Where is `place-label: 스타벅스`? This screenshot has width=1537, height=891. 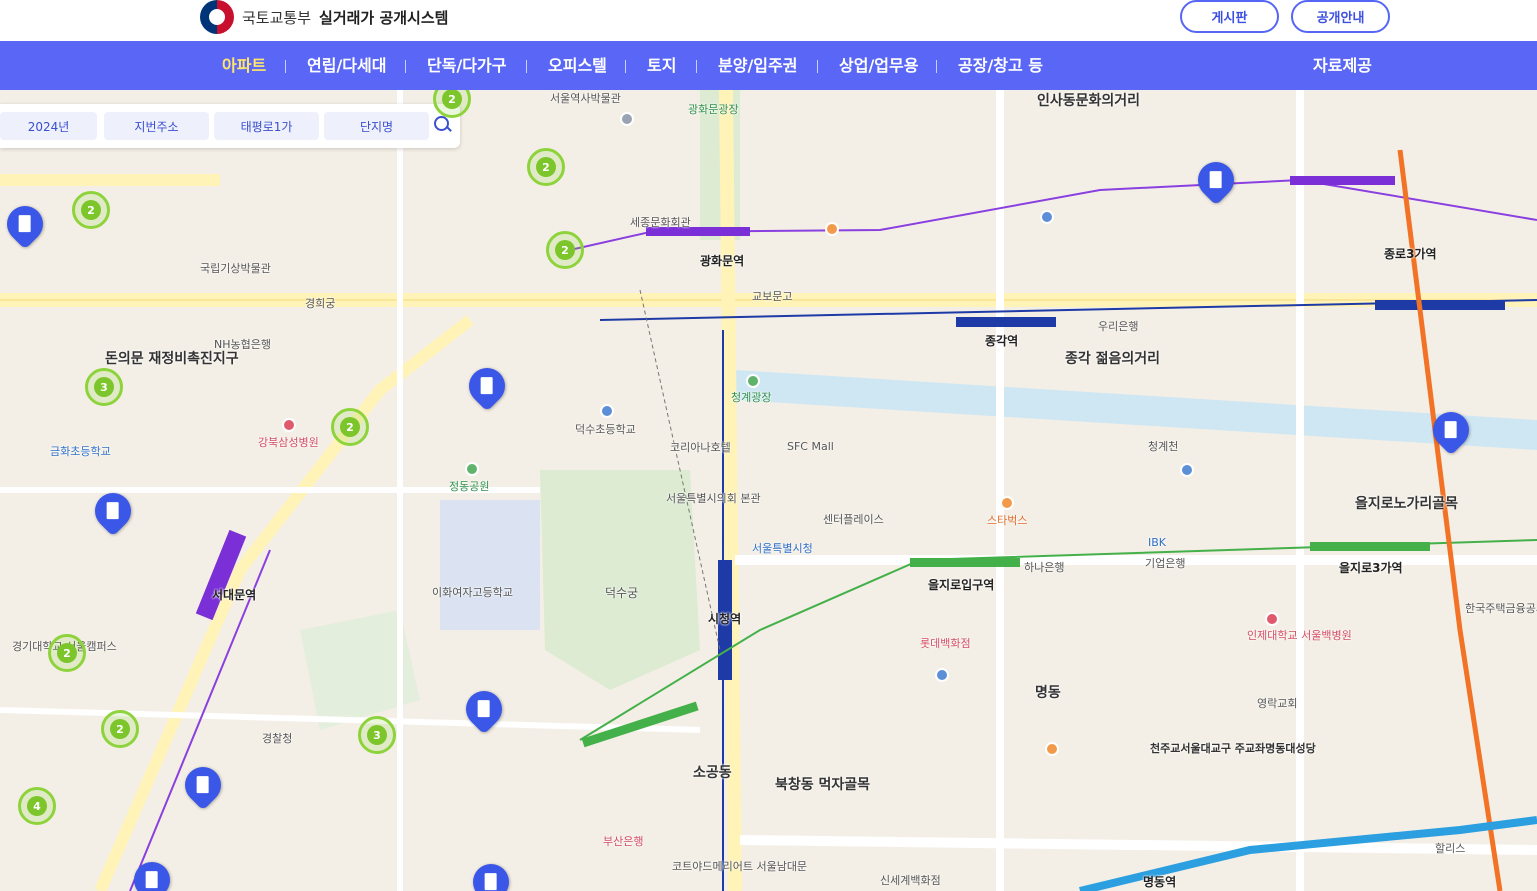 place-label: 스타벅스 is located at coordinates (1007, 520).